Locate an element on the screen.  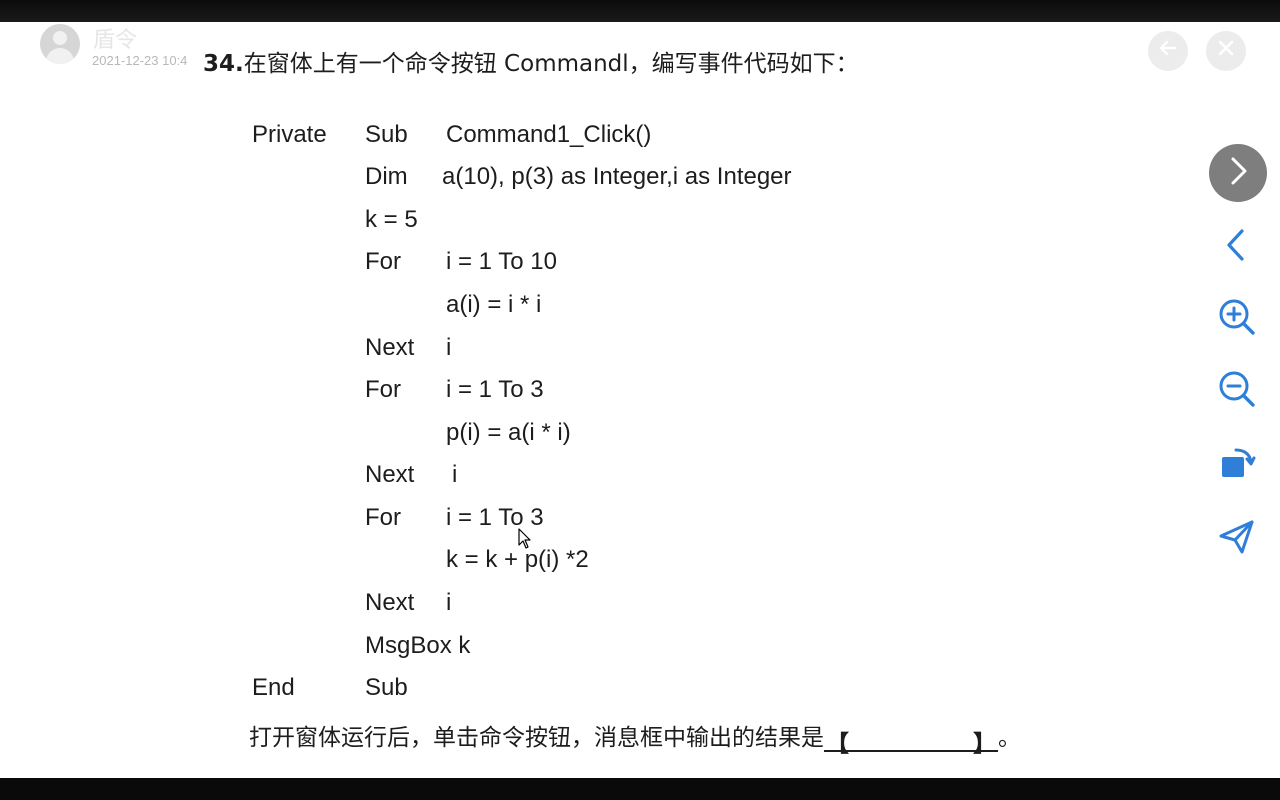
code-line-3: k = 5 is located at coordinates (391, 219).